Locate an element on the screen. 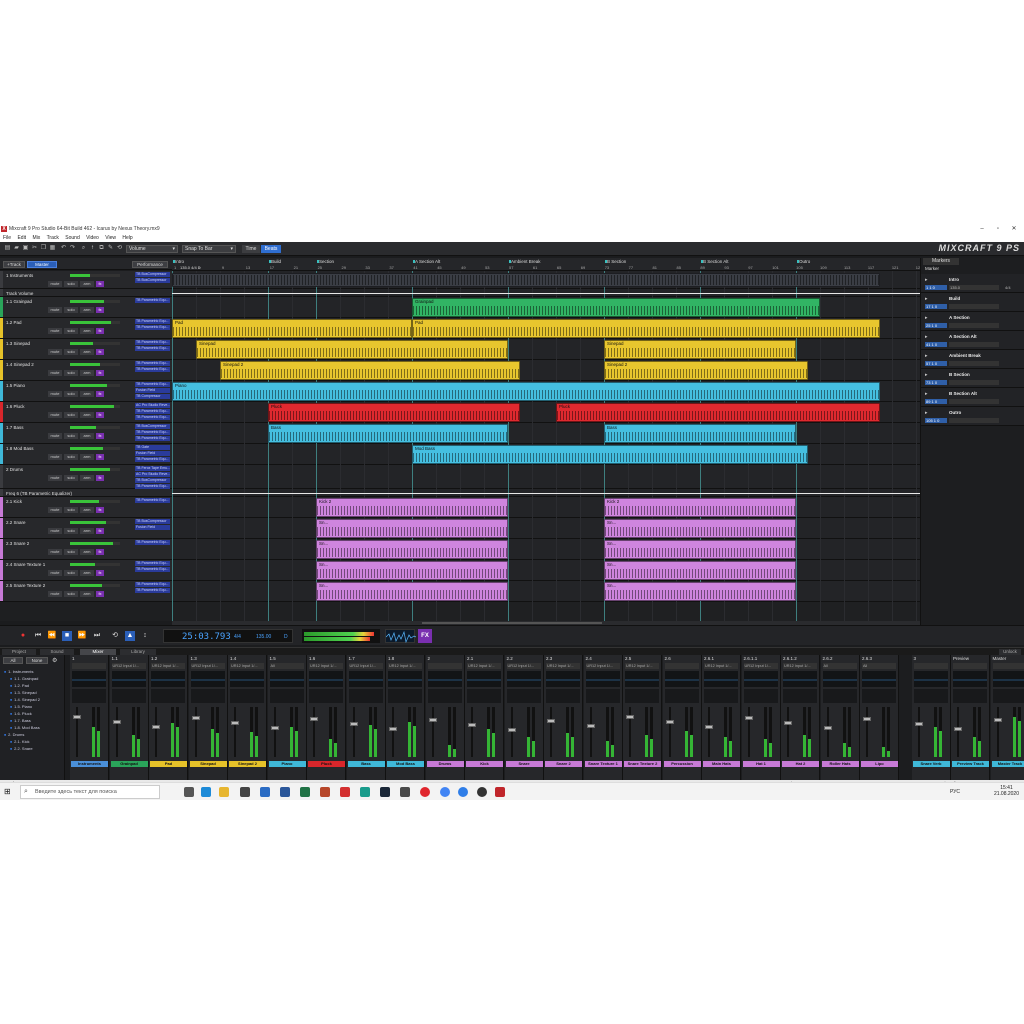 The width and height of the screenshot is (1024, 1024). strip-label: Instruments is located at coordinates (89, 764).